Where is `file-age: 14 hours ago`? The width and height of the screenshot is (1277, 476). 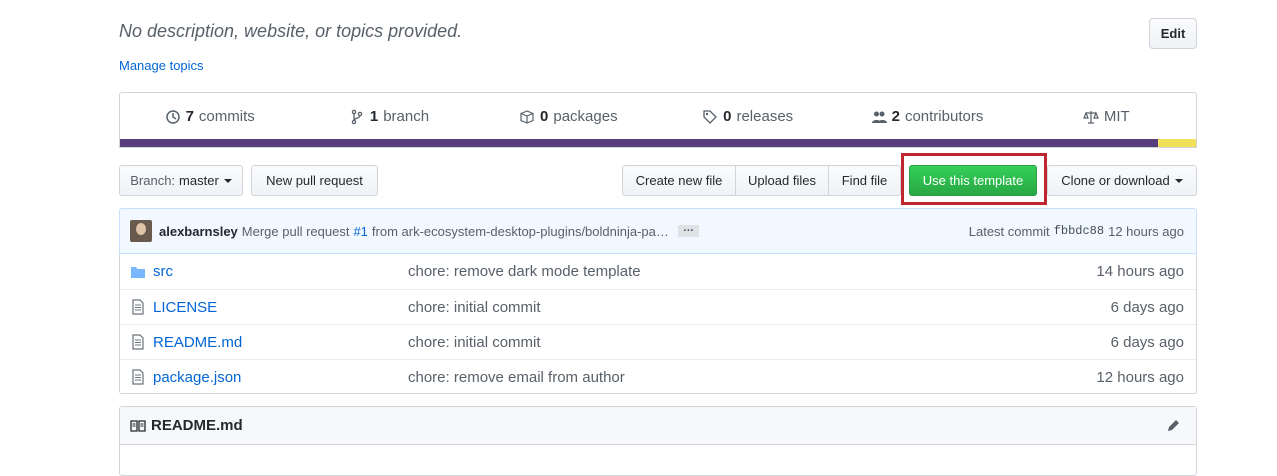 file-age: 14 hours ago is located at coordinates (1140, 271).